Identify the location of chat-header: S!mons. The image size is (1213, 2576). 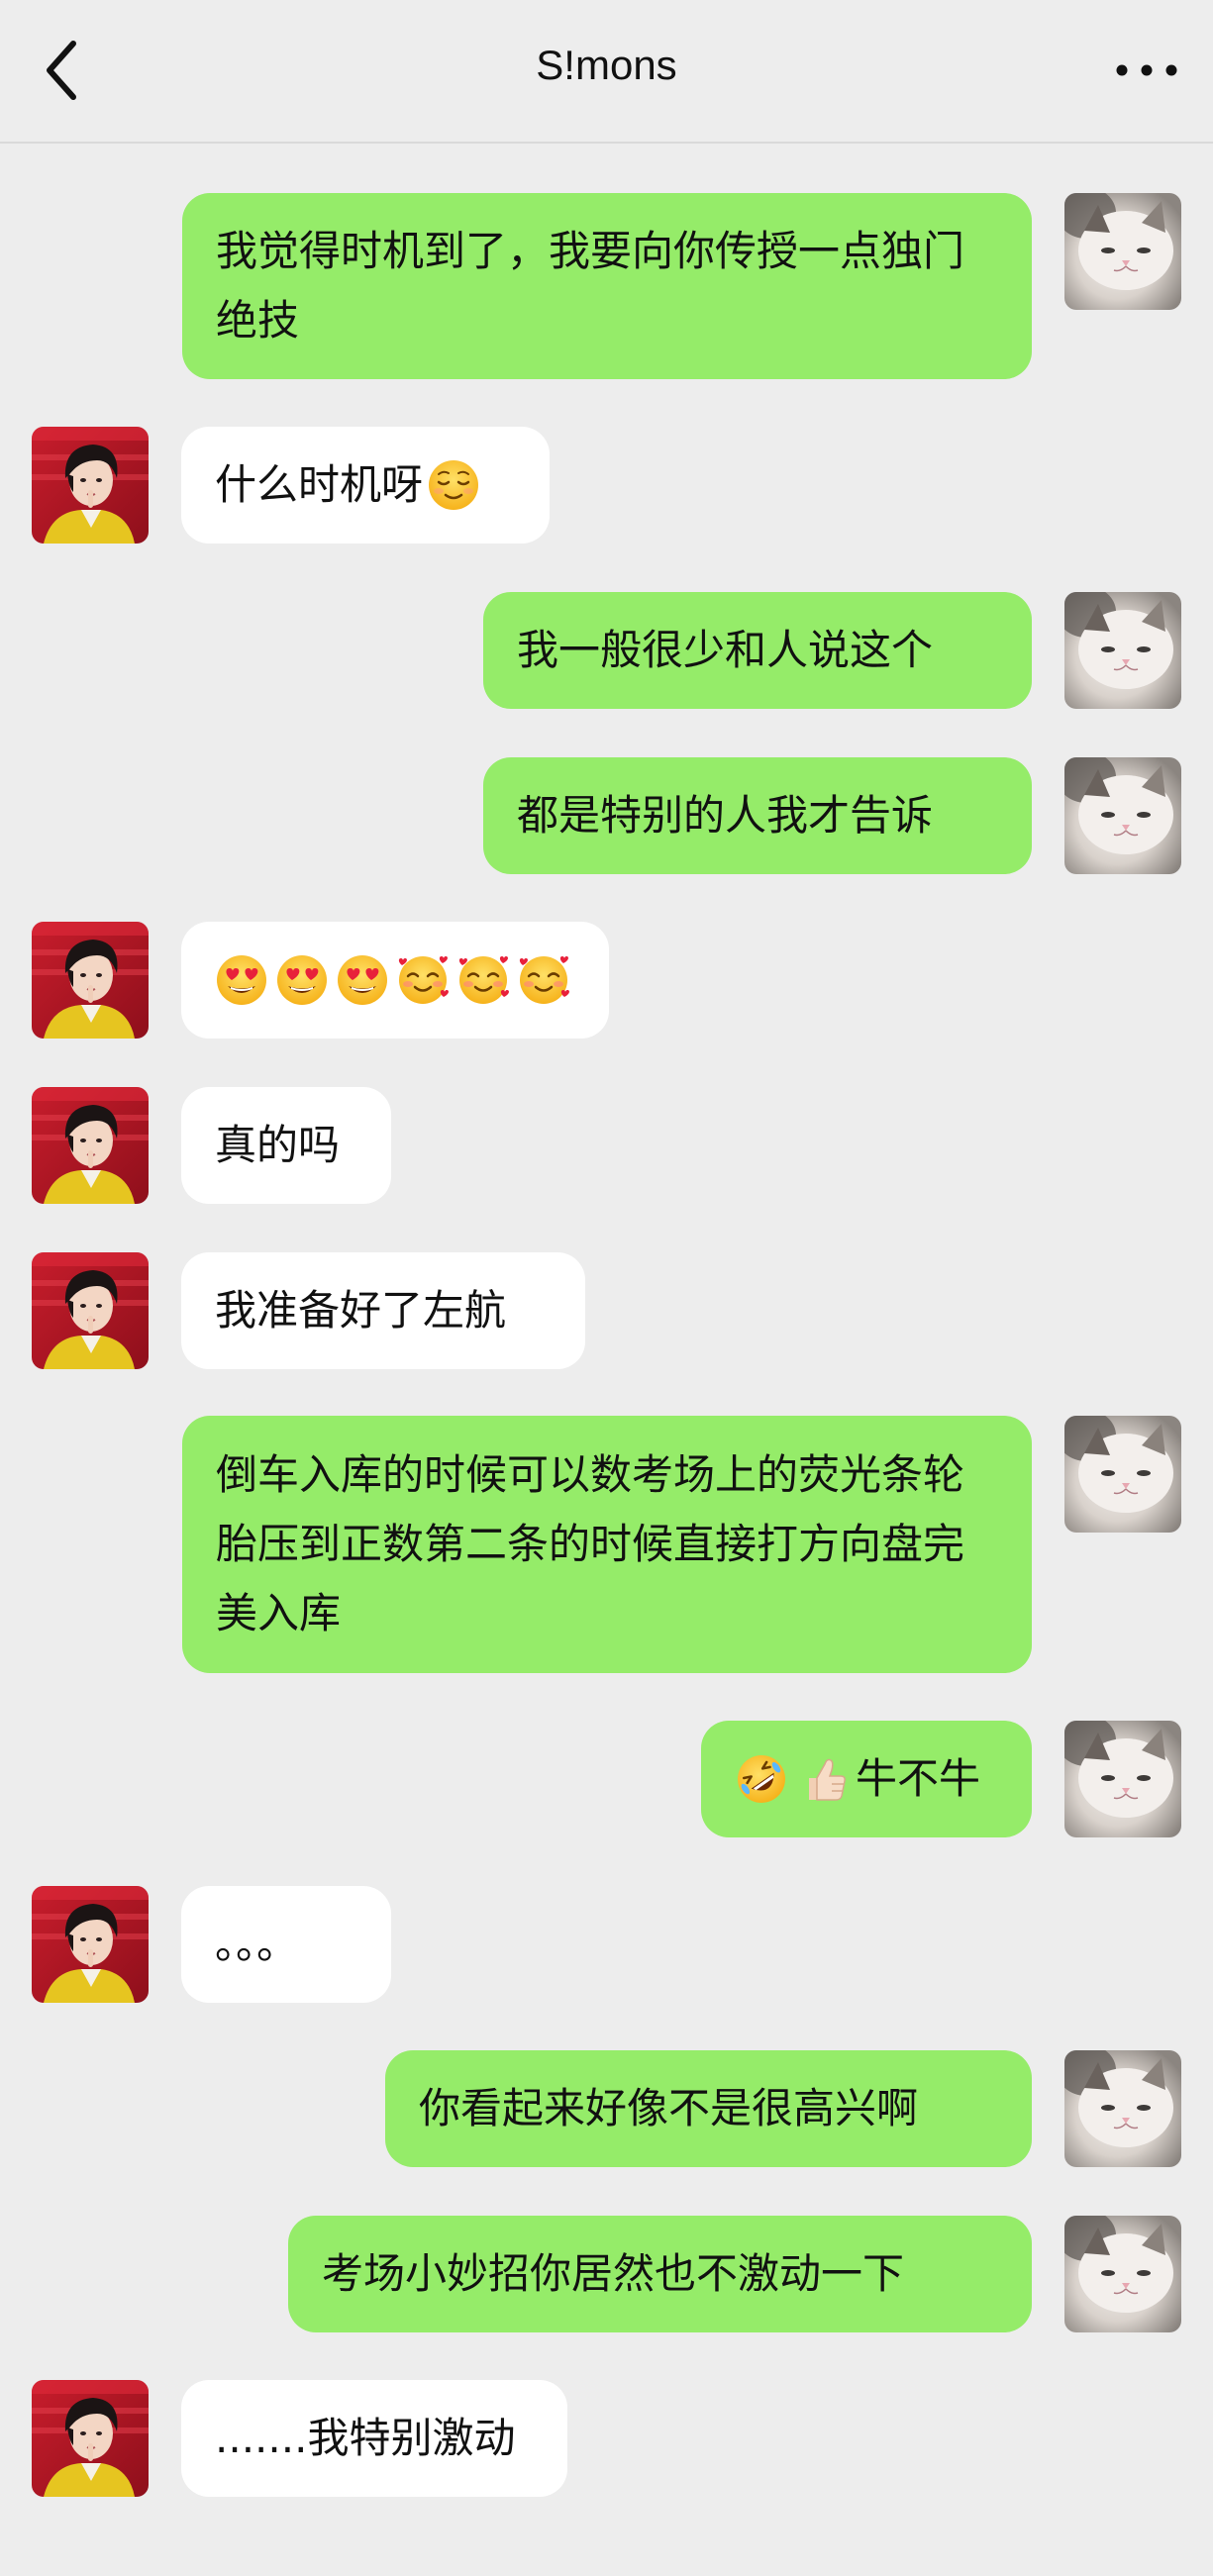
(606, 72).